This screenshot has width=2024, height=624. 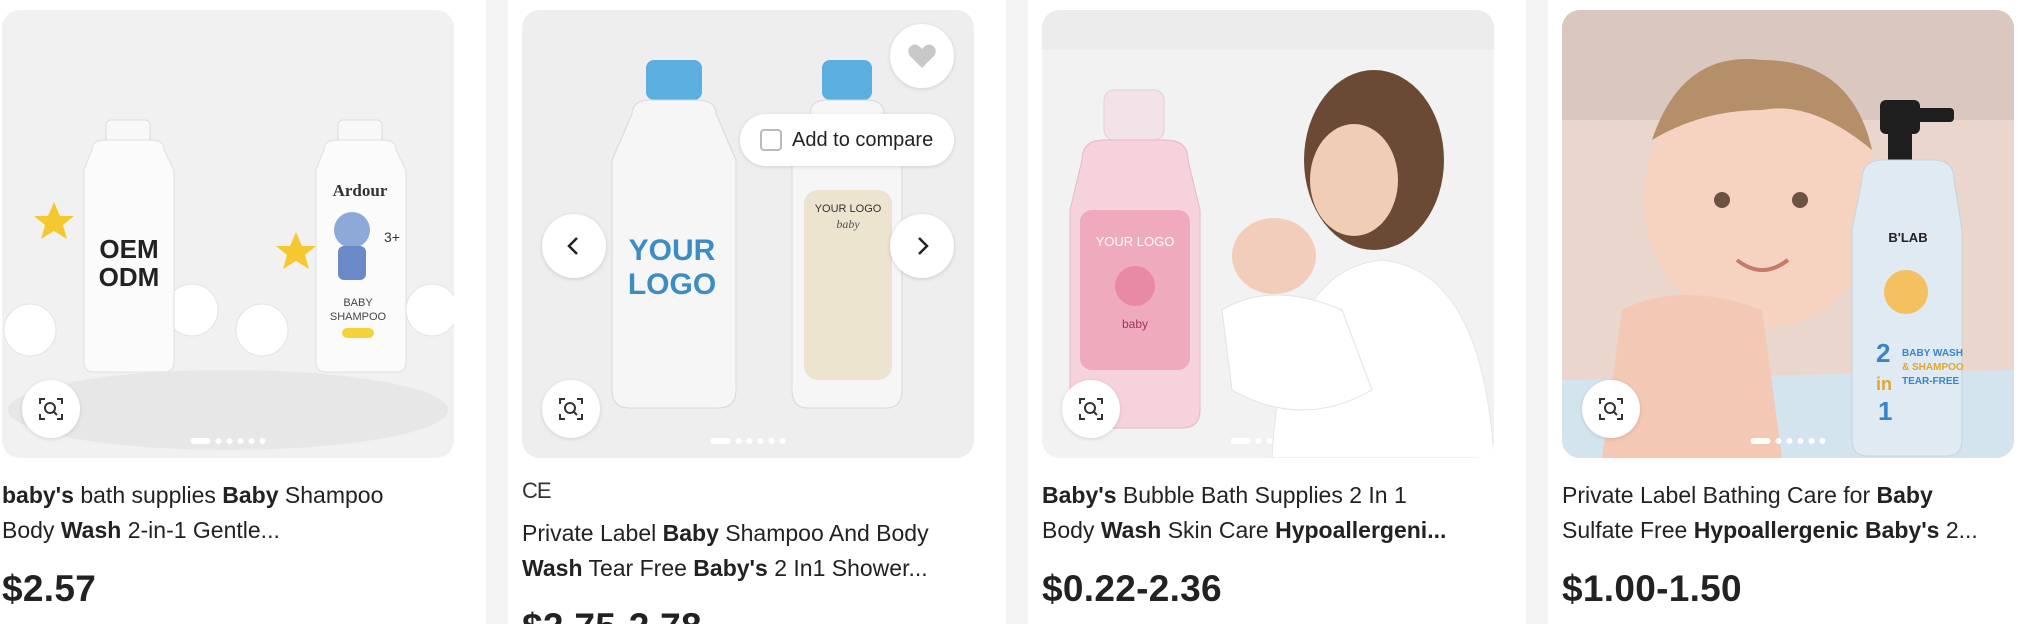 What do you see at coordinates (1933, 367) in the screenshot?
I see `svg-text: & SHAMPOO` at bounding box center [1933, 367].